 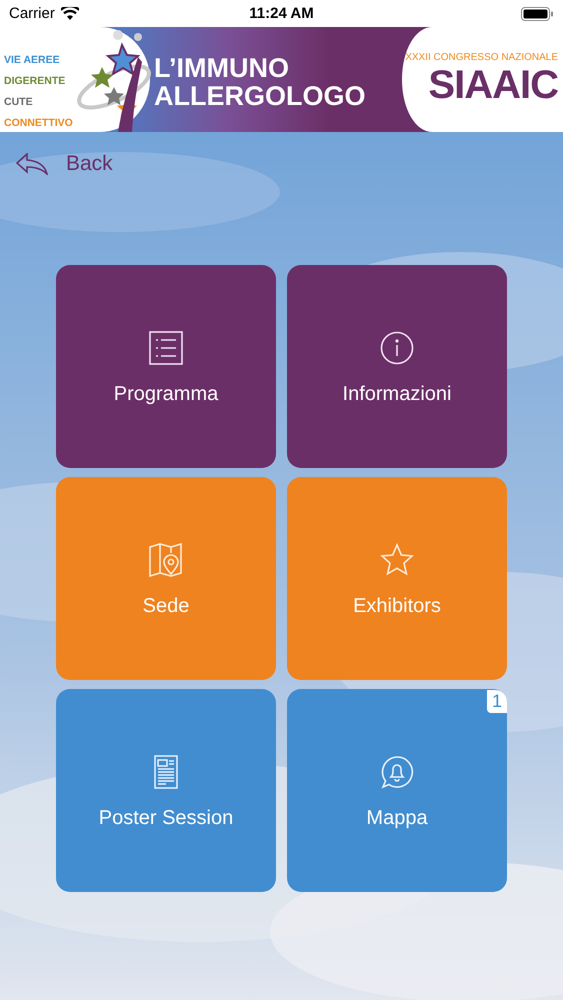 What do you see at coordinates (69, 13) in the screenshot?
I see `wifi-icon` at bounding box center [69, 13].